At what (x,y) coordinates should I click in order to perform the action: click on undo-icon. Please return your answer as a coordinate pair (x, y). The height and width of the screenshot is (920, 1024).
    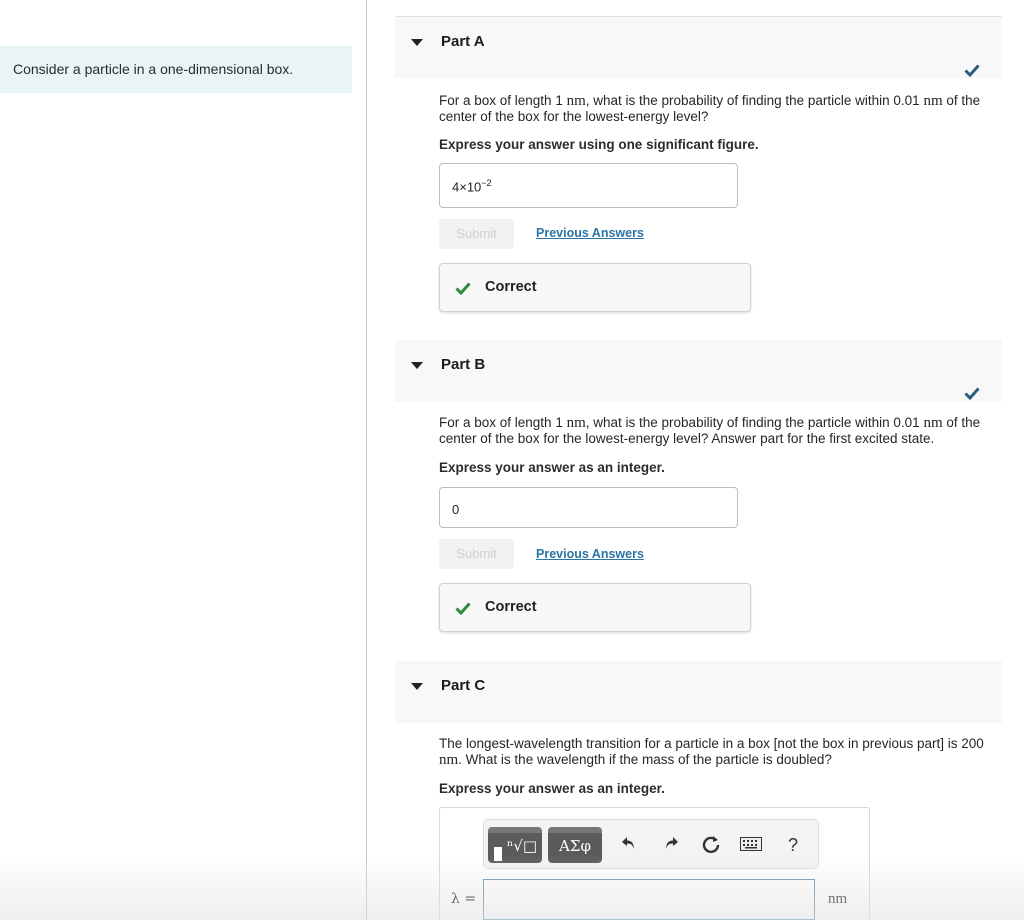
    Looking at the image, I should click on (629, 845).